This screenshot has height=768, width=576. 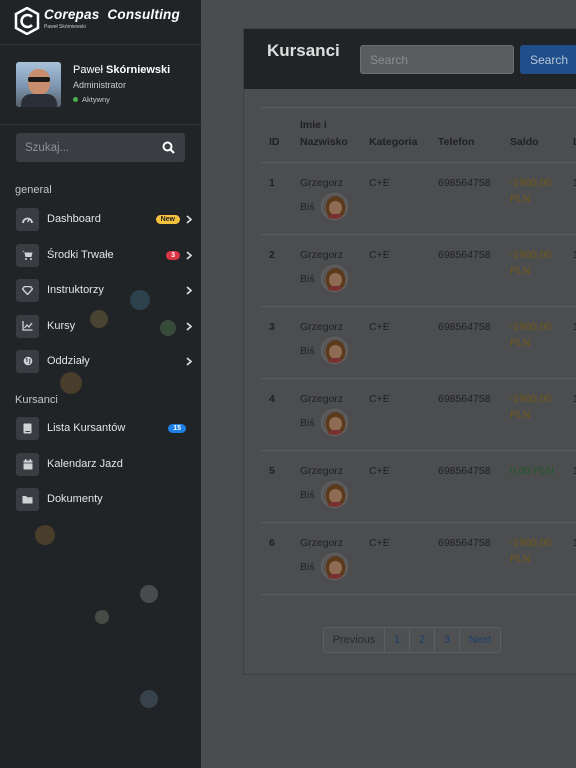 What do you see at coordinates (143, 14) in the screenshot?
I see `brand-name-2: Consulting` at bounding box center [143, 14].